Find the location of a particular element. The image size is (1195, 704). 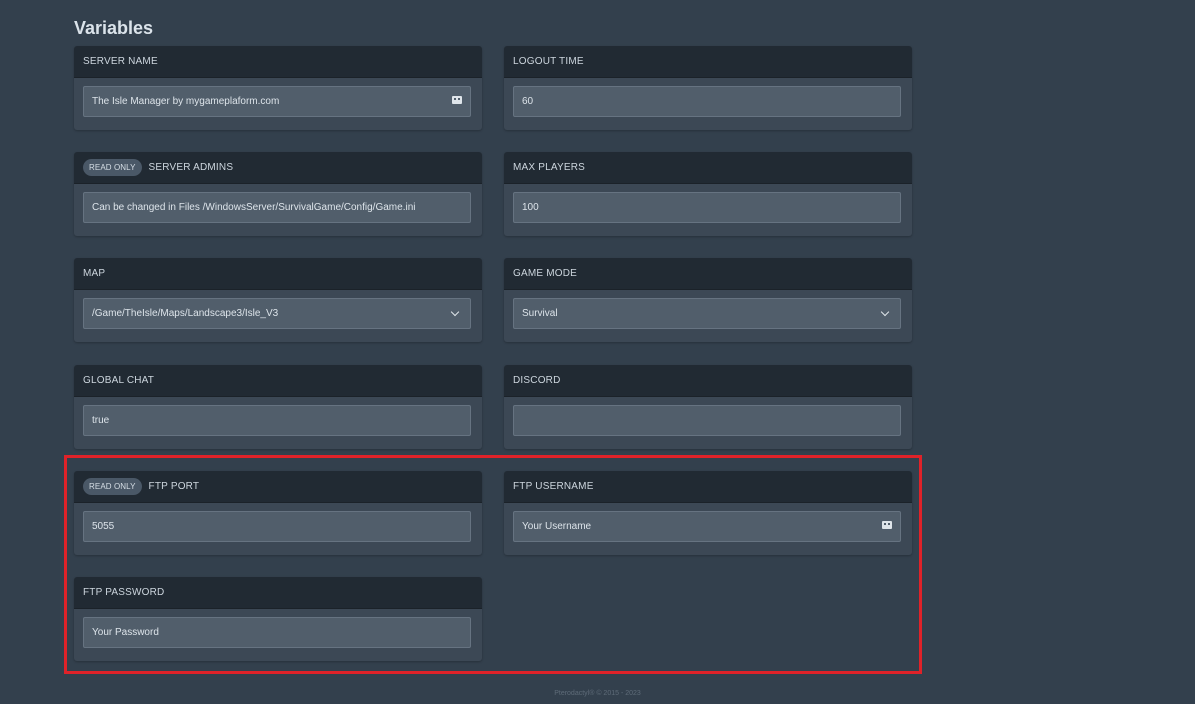

variable-label: MAP is located at coordinates (94, 273).